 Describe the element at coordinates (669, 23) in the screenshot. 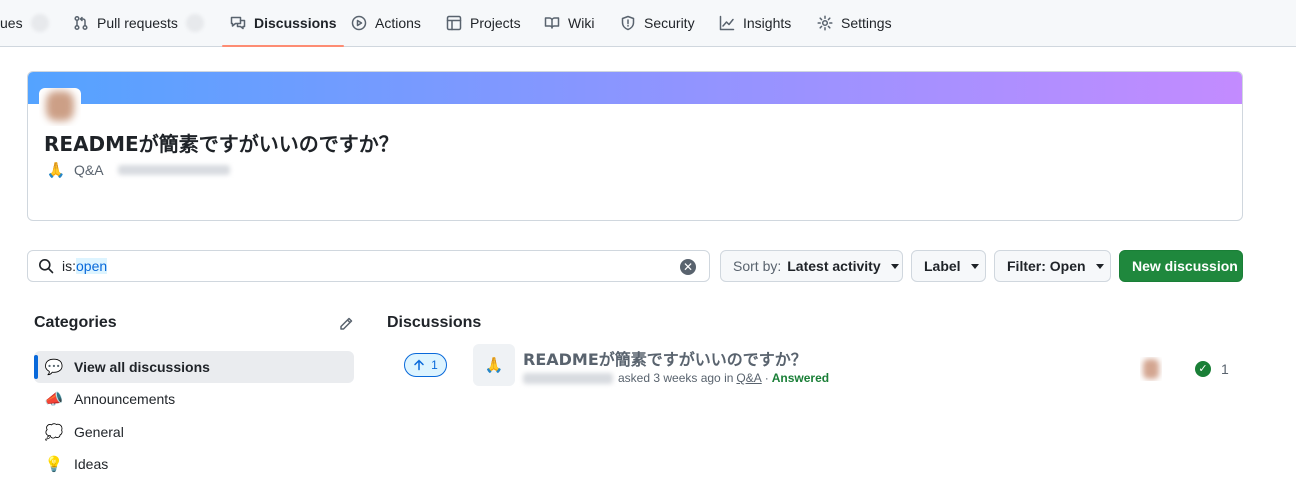

I see `tab-label: Security` at that location.